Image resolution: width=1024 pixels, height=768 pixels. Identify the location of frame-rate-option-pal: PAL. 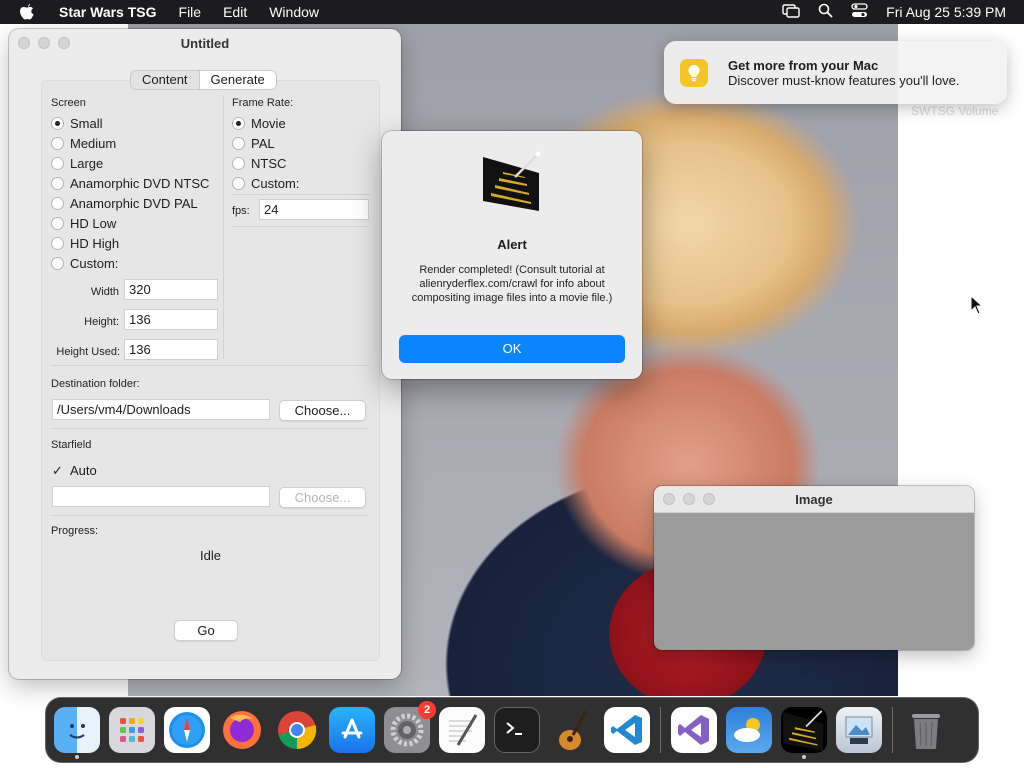
(253, 143).